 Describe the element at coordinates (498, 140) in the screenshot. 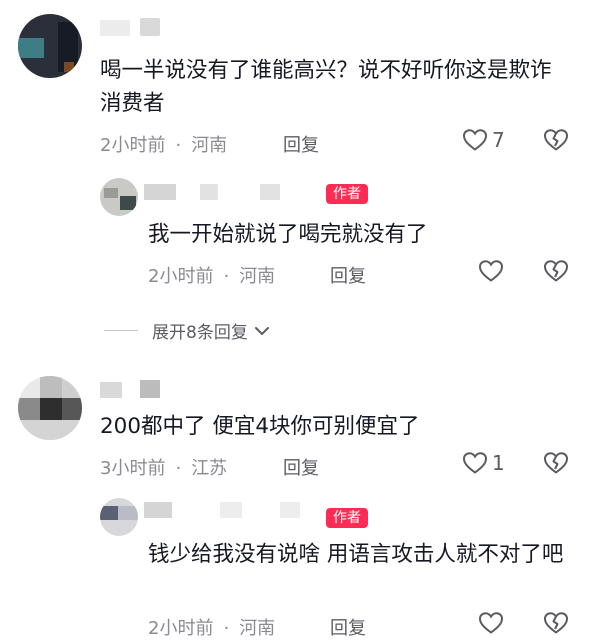

I see `like-count: 7` at that location.